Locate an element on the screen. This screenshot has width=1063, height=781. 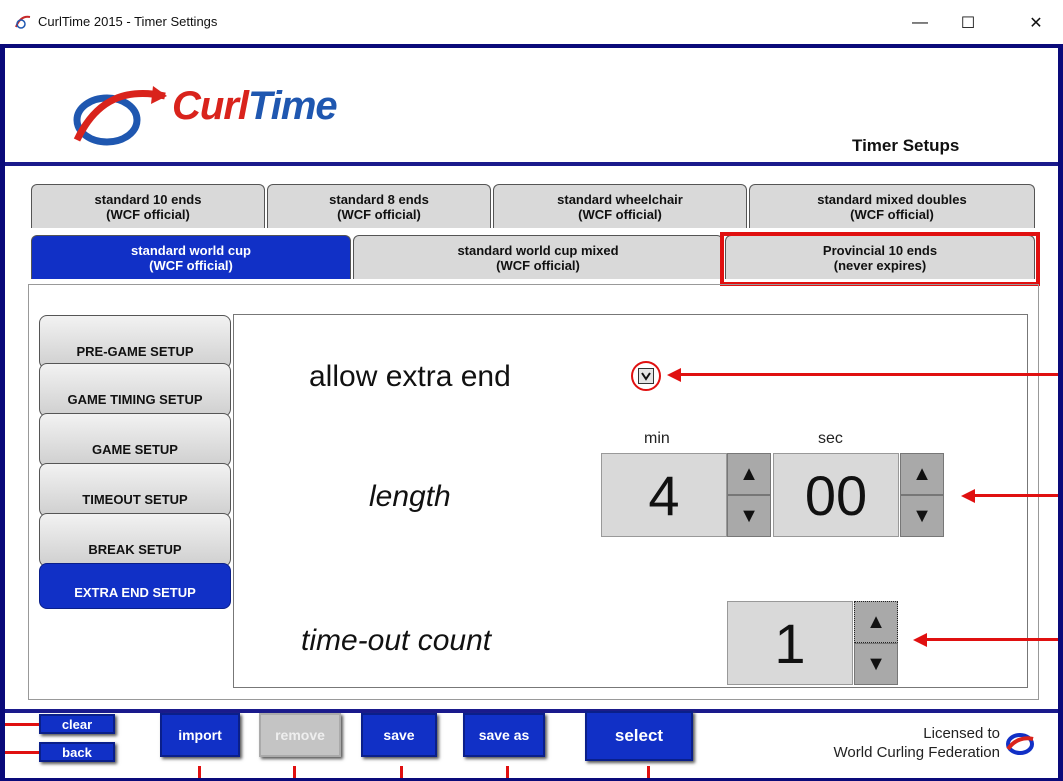
seconds-down-button: ▼ is located at coordinates (922, 516).